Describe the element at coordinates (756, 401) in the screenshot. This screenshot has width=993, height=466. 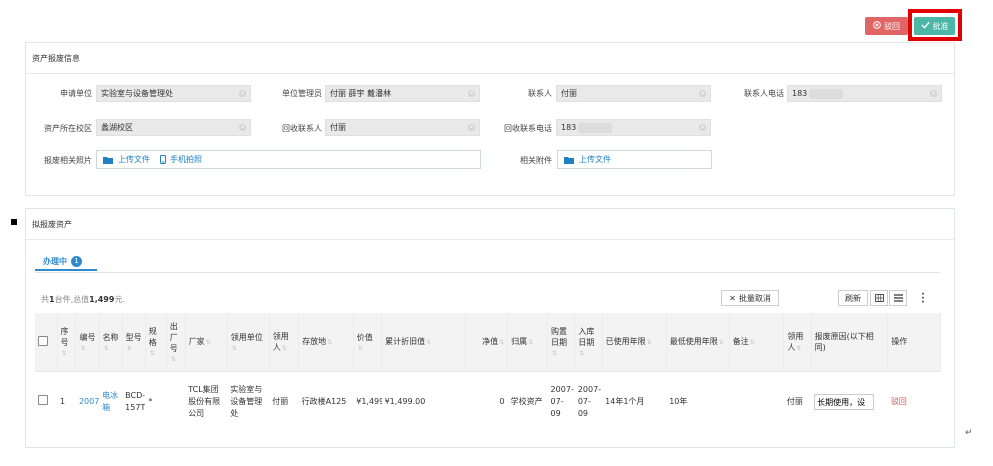
I see `cell-remark` at that location.